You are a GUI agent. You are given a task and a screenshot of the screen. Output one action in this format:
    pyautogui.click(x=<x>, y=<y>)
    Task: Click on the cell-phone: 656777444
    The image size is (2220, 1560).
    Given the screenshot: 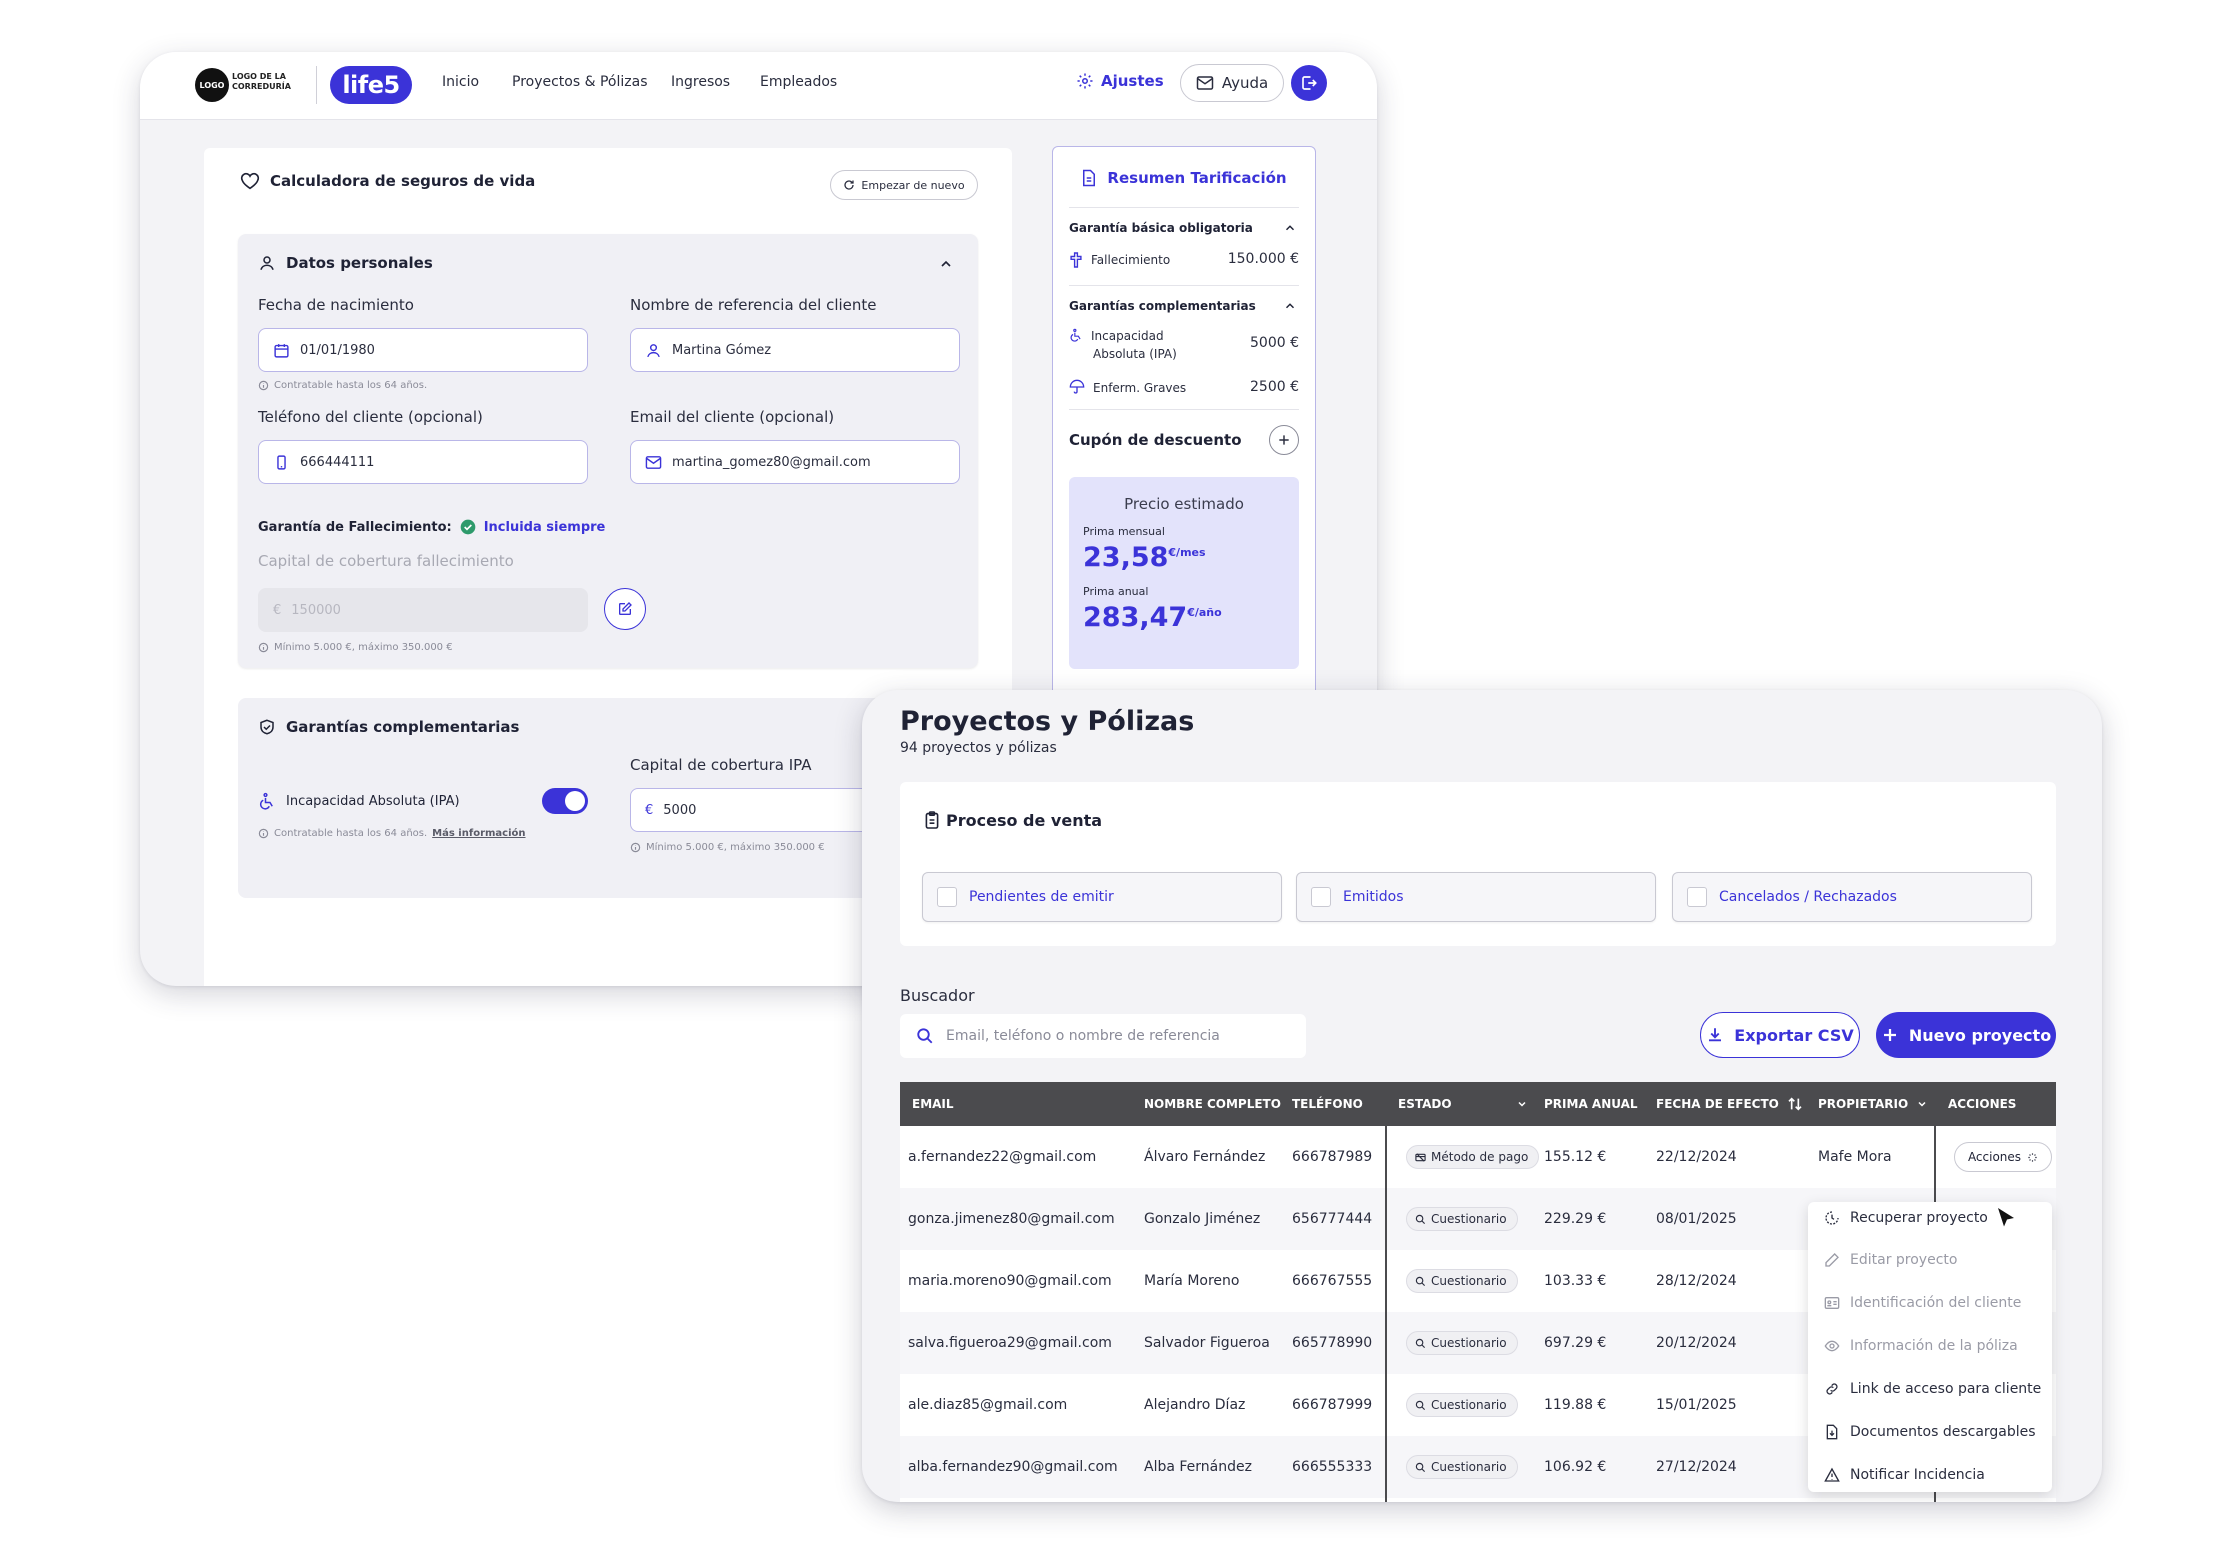 What is the action you would take?
    pyautogui.click(x=1332, y=1219)
    